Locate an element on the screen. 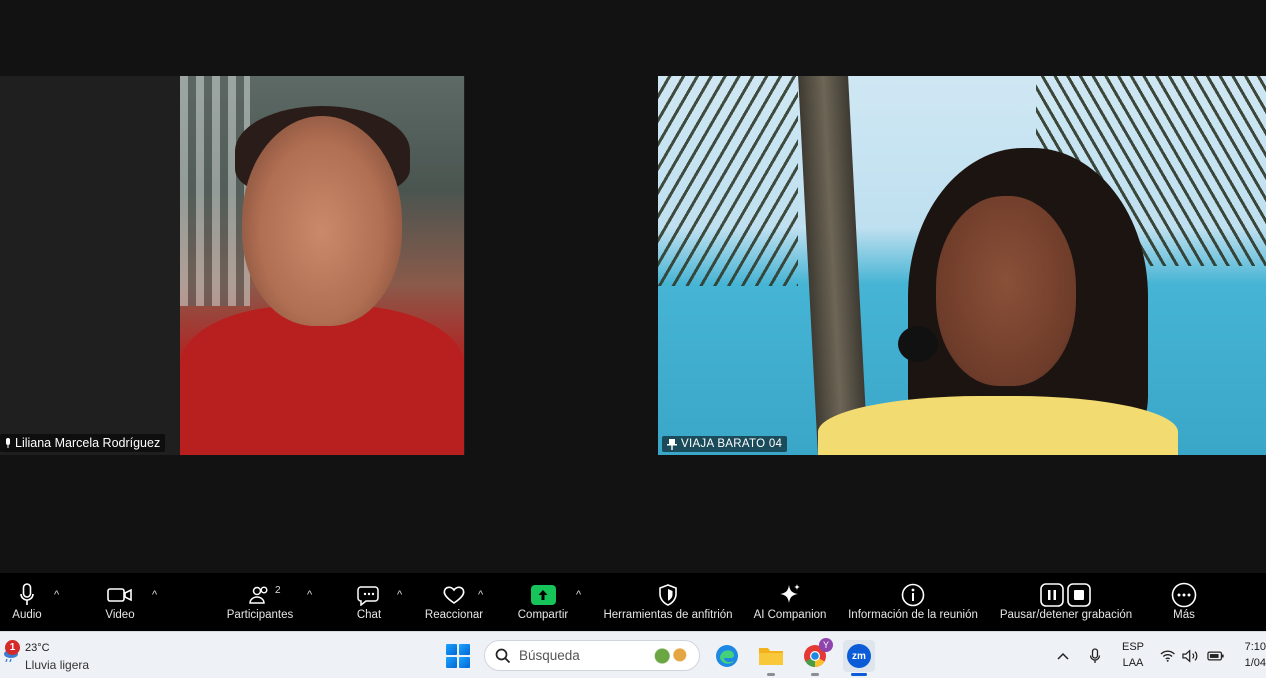 This screenshot has height=678, width=1266. participants-button: Participantes is located at coordinates (260, 602).